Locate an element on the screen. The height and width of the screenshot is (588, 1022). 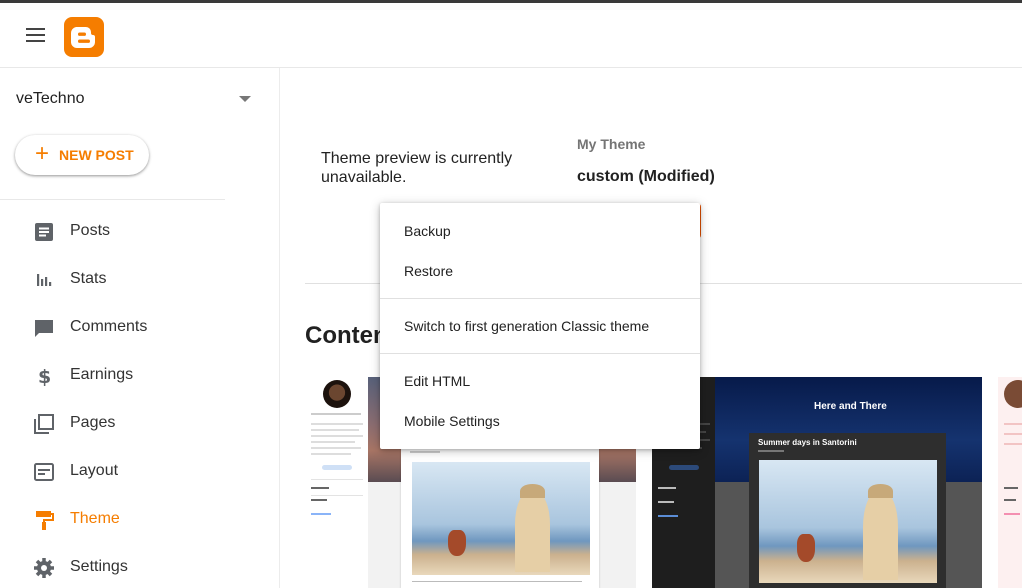
dollar-icon: $ is located at coordinates (44, 377).